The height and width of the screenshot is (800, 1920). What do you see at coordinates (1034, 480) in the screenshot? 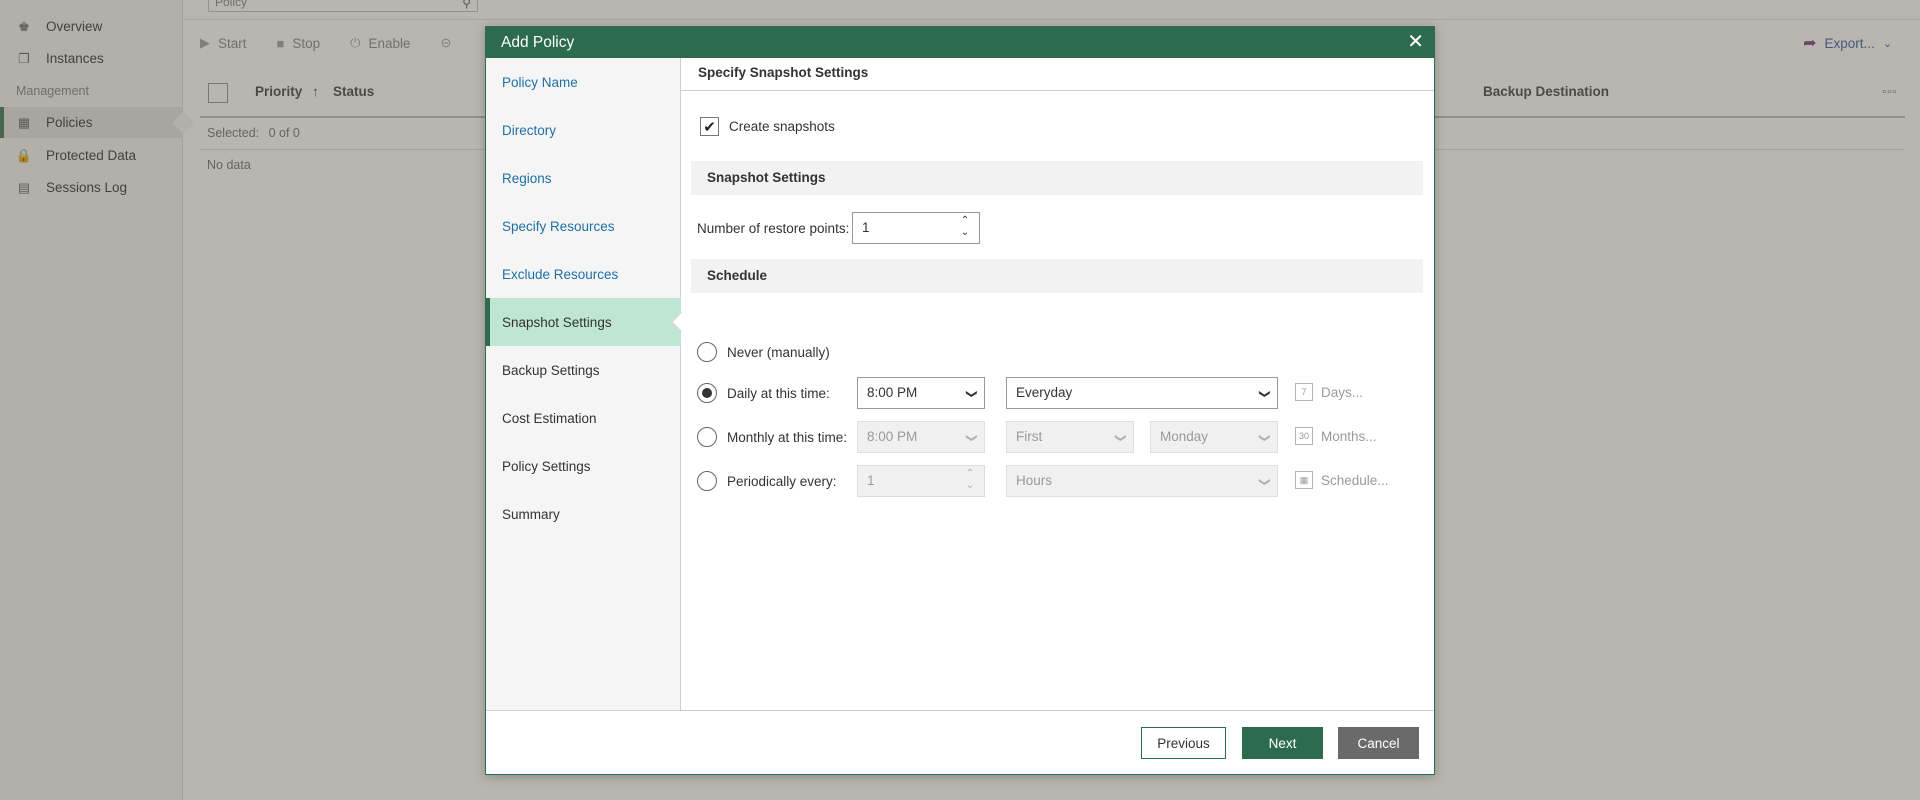
I see `periodic-unit-value: Hours` at bounding box center [1034, 480].